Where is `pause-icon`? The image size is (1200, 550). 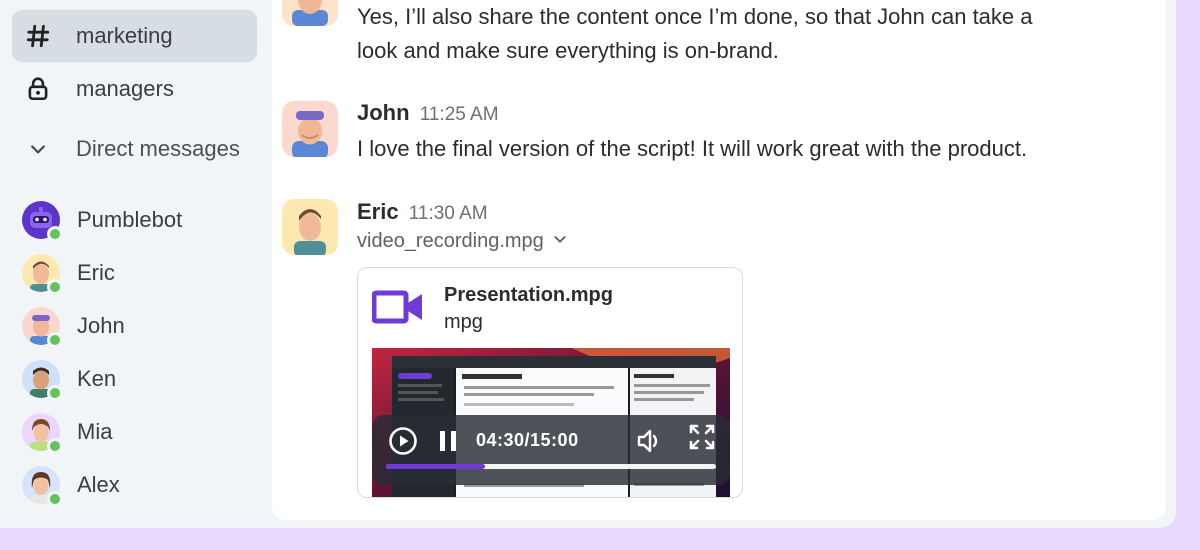
pause-icon is located at coordinates (448, 443).